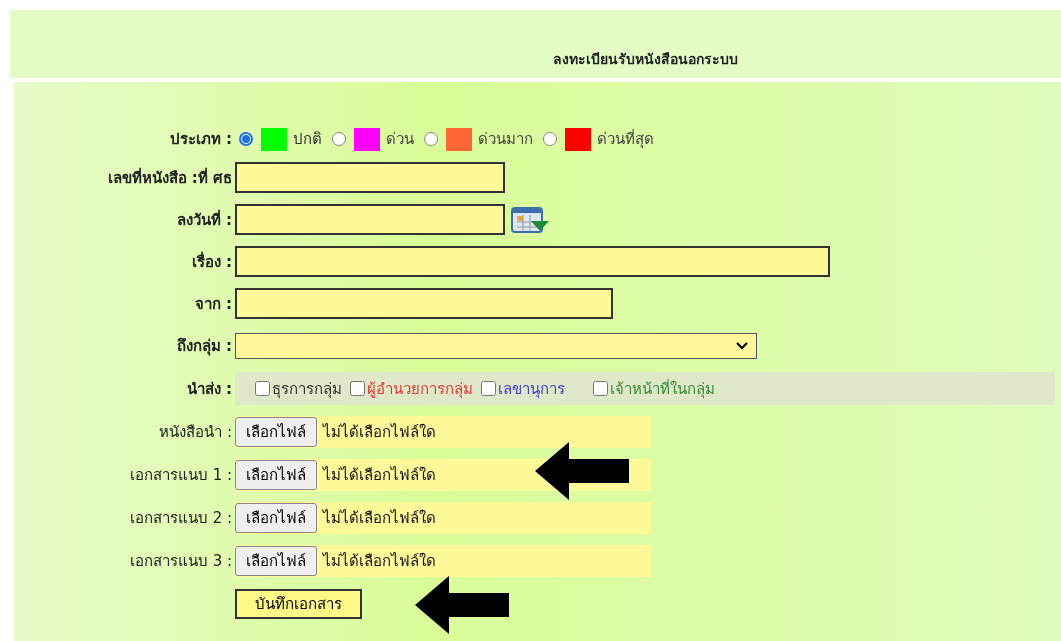  I want to click on field-label: หนังสือนำ :, so click(195, 432).